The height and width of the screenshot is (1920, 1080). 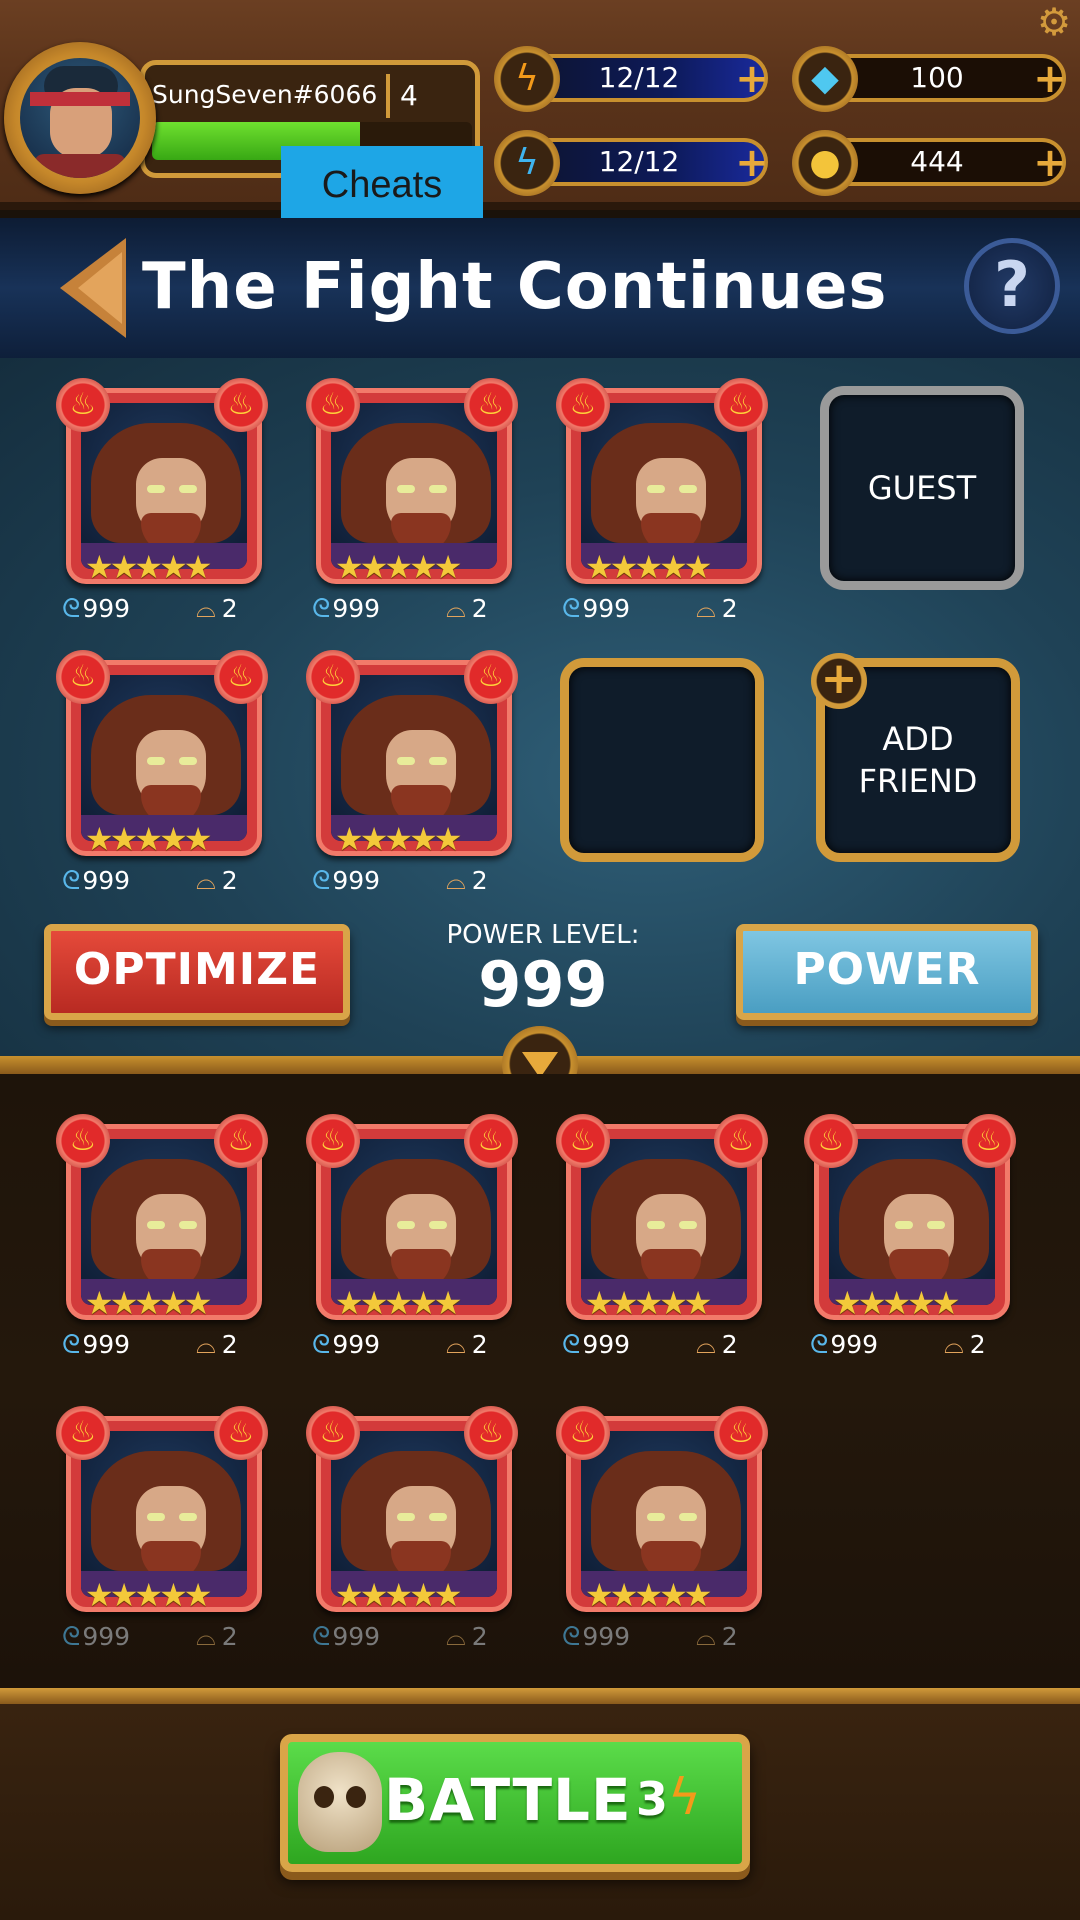 I want to click on player-avatar, so click(x=80, y=118).